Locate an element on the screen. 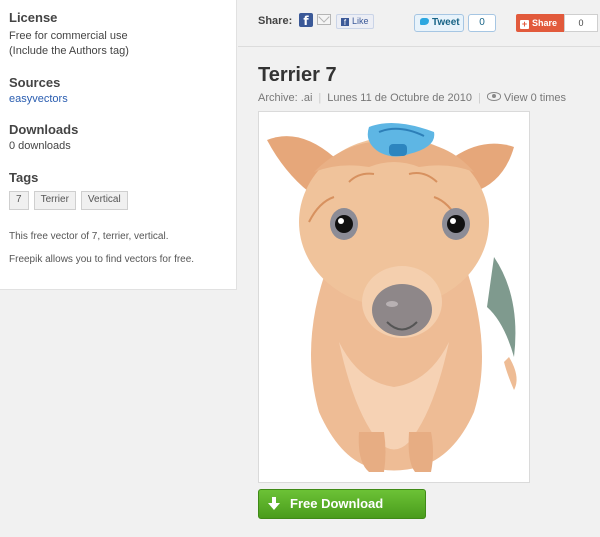 The image size is (600, 537). gshare-label: Share is located at coordinates (545, 23).